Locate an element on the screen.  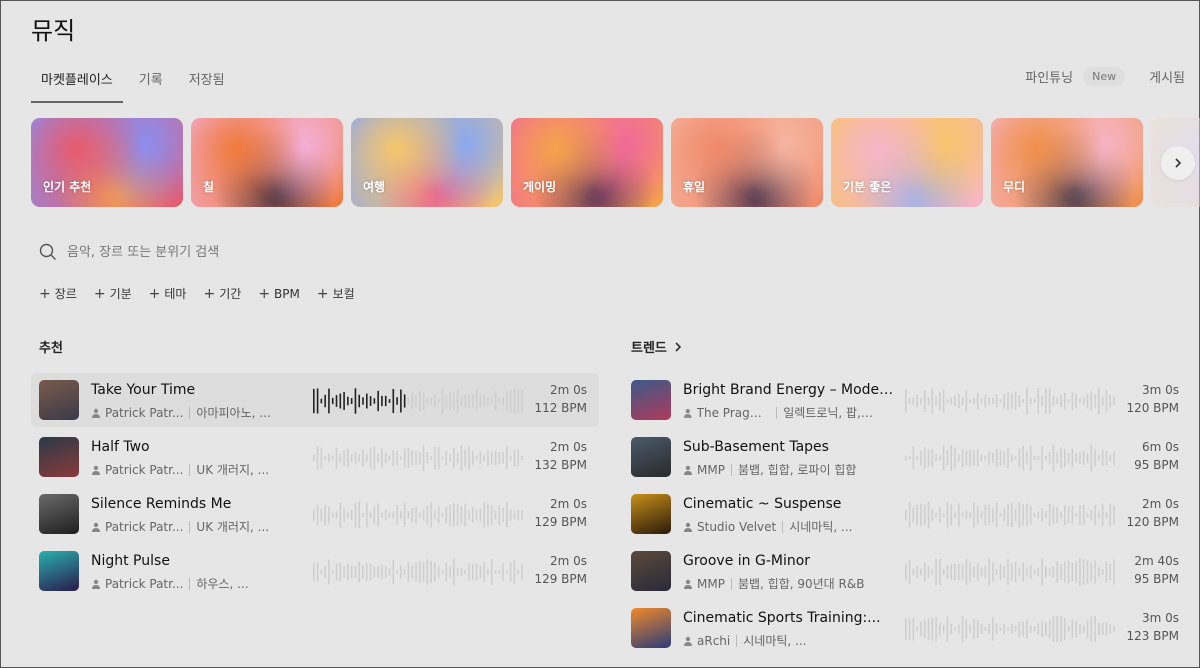
category-card: 여행 is located at coordinates (427, 162).